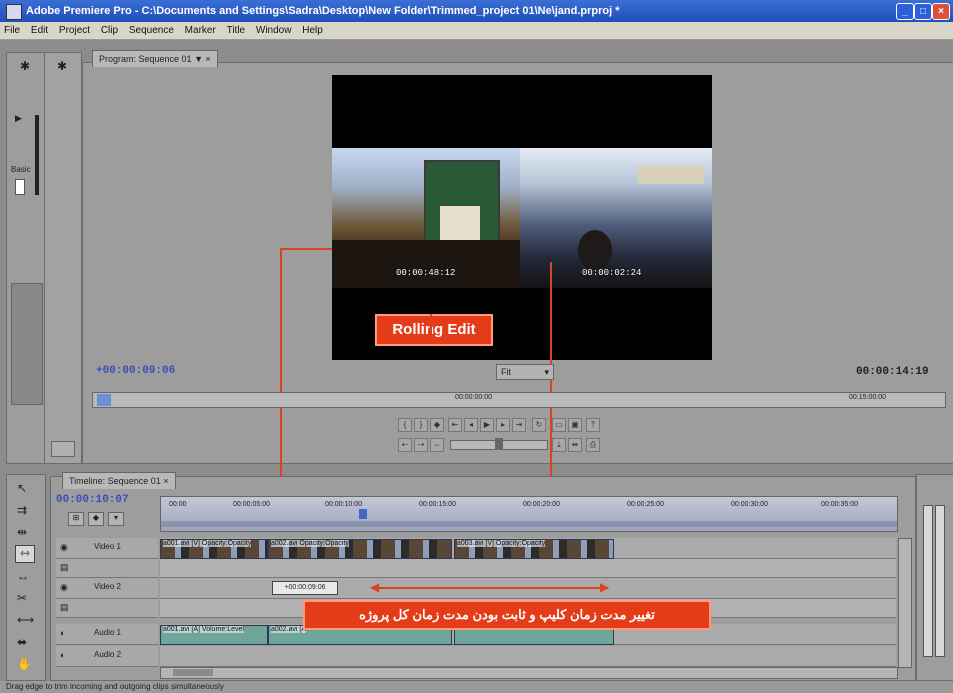 This screenshot has height=693, width=953. What do you see at coordinates (360, 549) in the screenshot?
I see `video-clip-2: a002.avi Opacity:Opacity` at bounding box center [360, 549].